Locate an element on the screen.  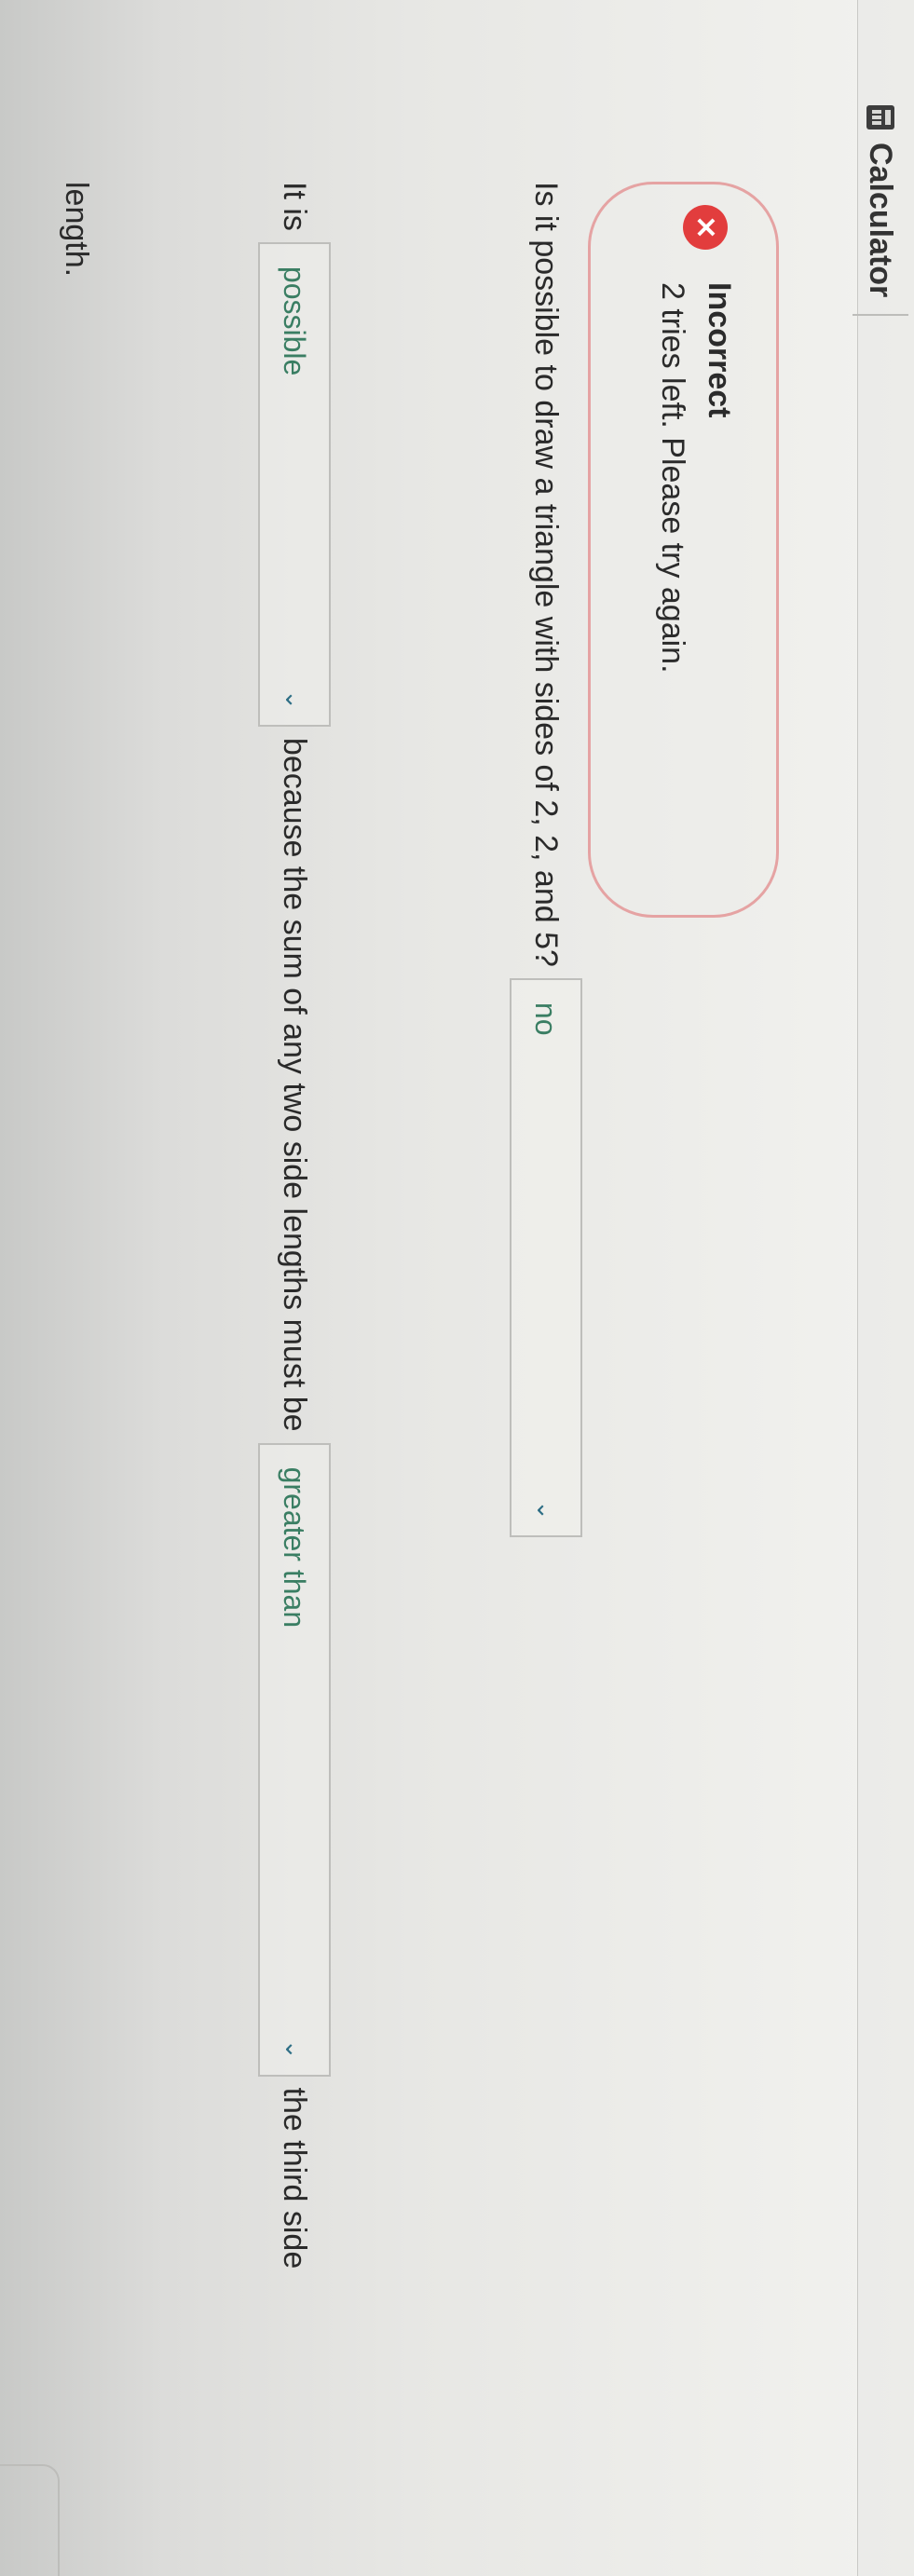
comparison-dropdown-value: greater than is located at coordinates (295, 1548).